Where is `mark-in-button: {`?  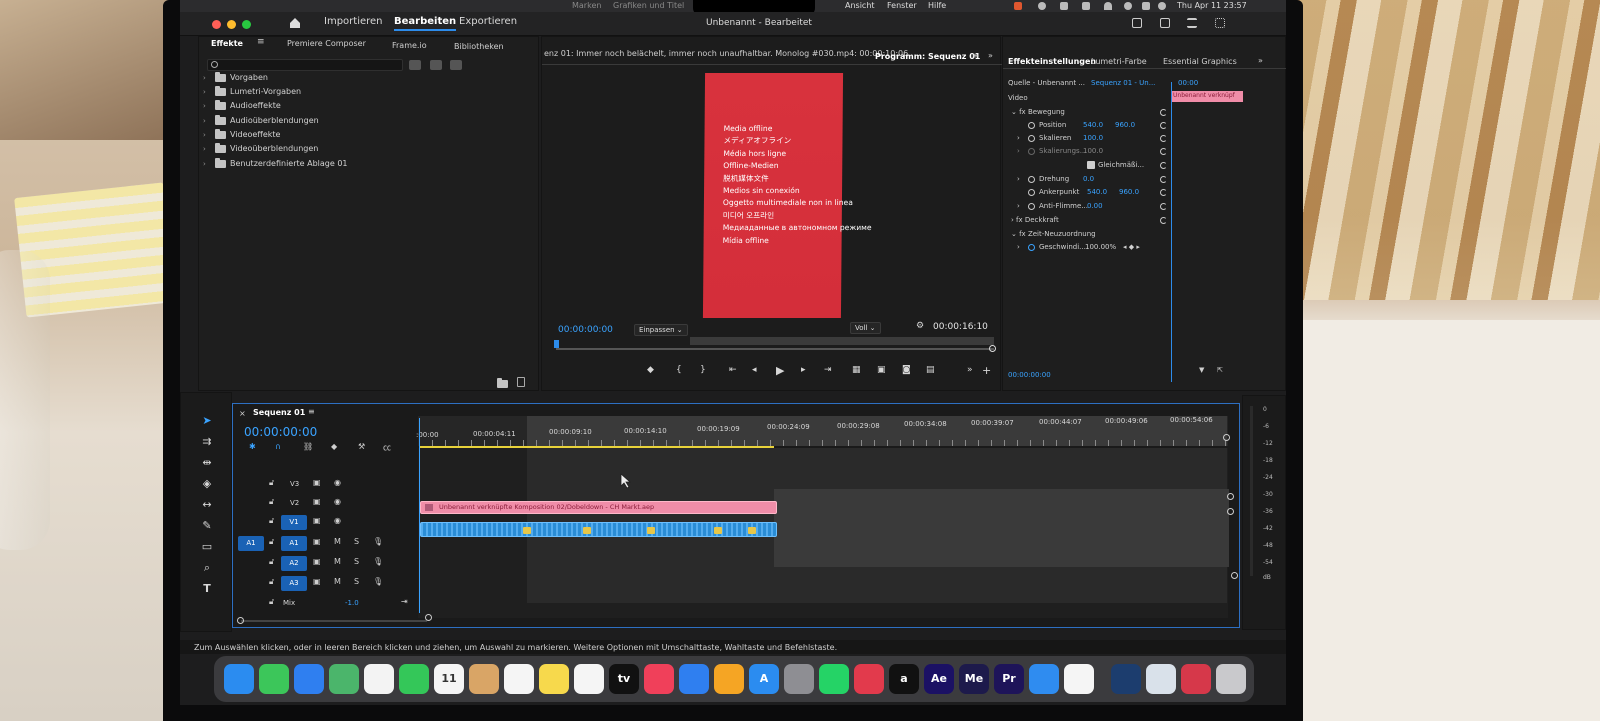
mark-in-button: { is located at coordinates (679, 370).